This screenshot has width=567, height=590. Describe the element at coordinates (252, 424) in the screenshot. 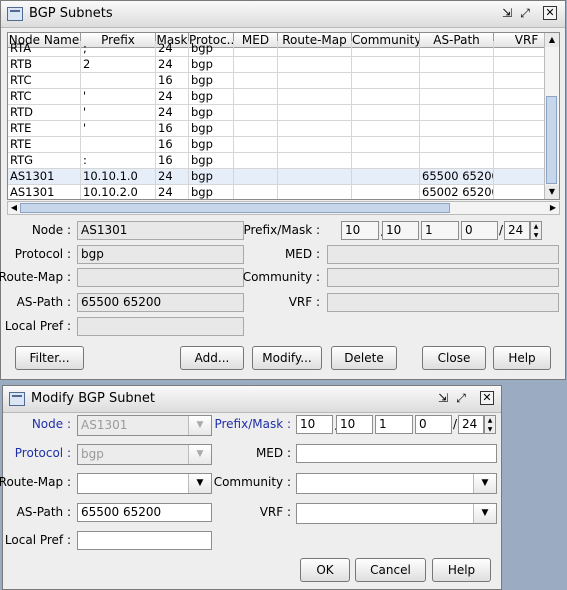

I see `dlg-prefixmask-label: Prefix/Mask :` at that location.